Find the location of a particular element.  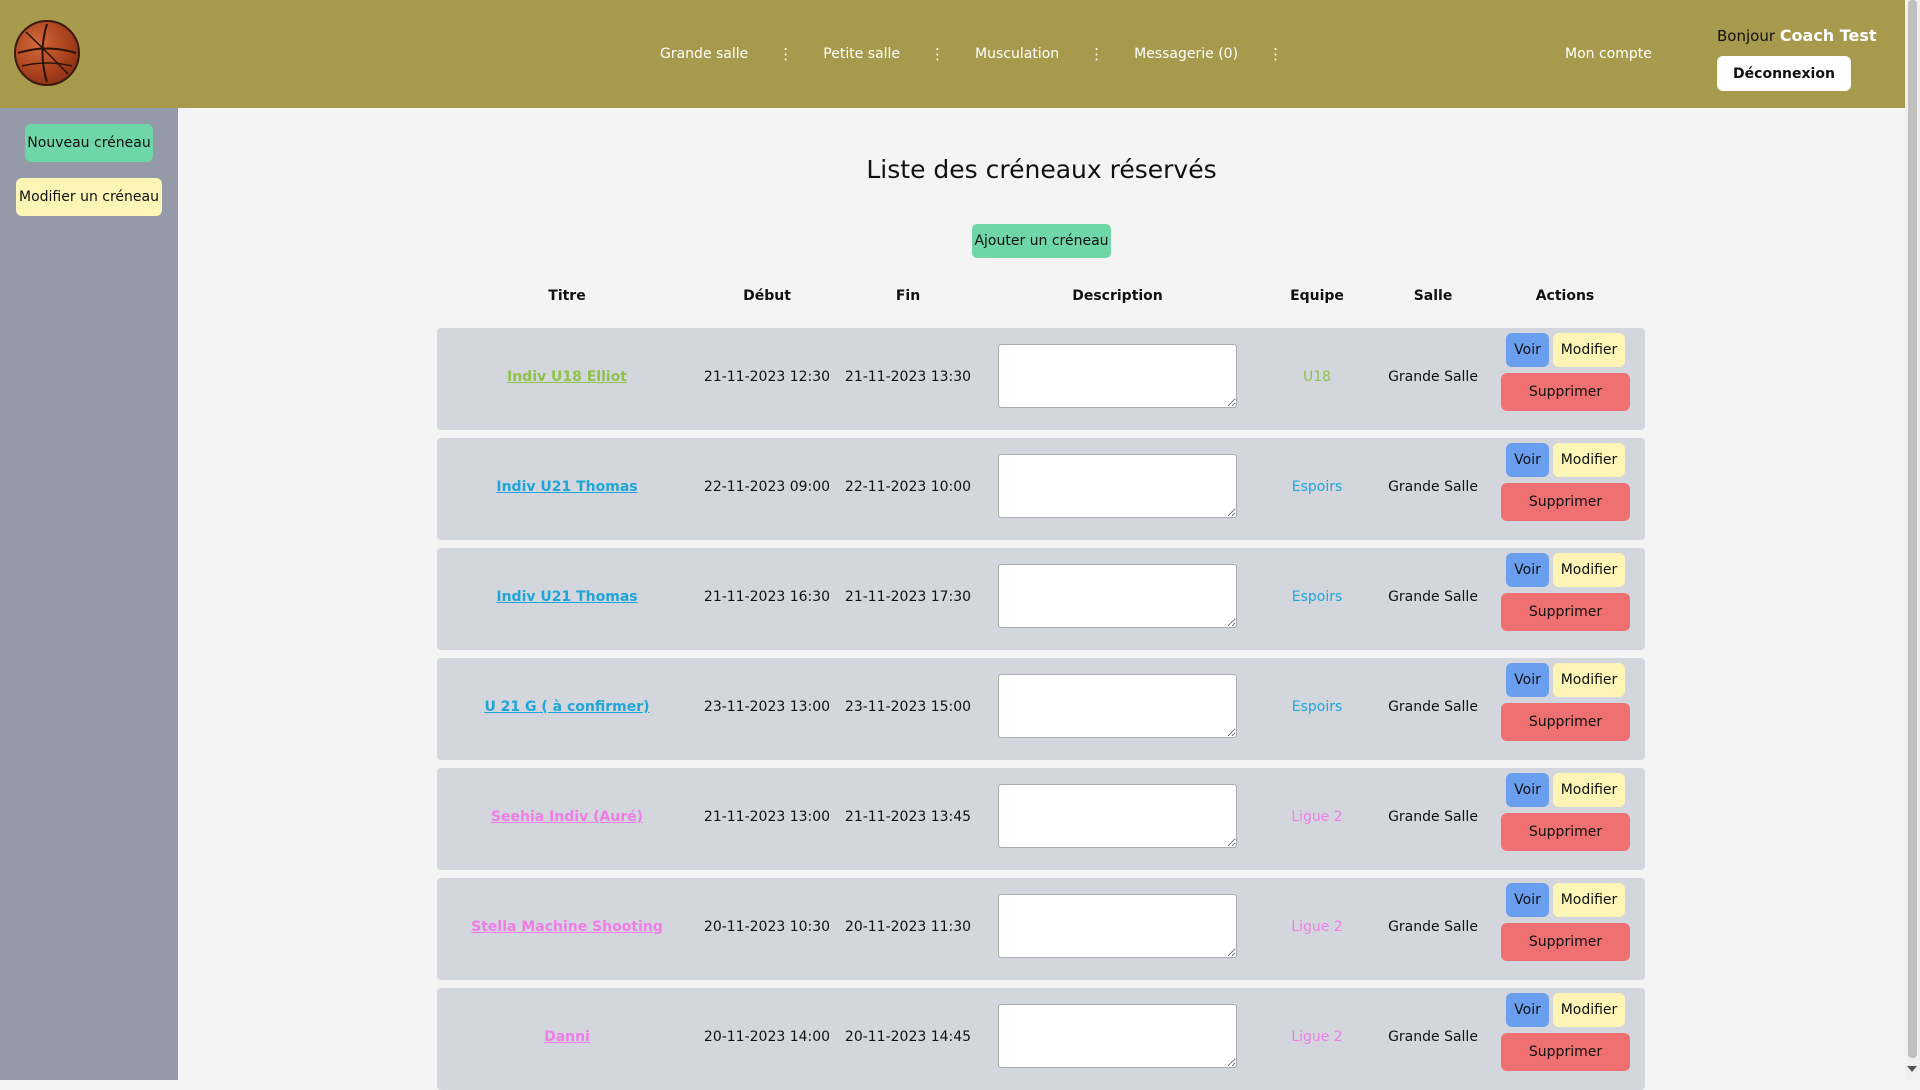

logout-button: Déconnexion is located at coordinates (1784, 73).